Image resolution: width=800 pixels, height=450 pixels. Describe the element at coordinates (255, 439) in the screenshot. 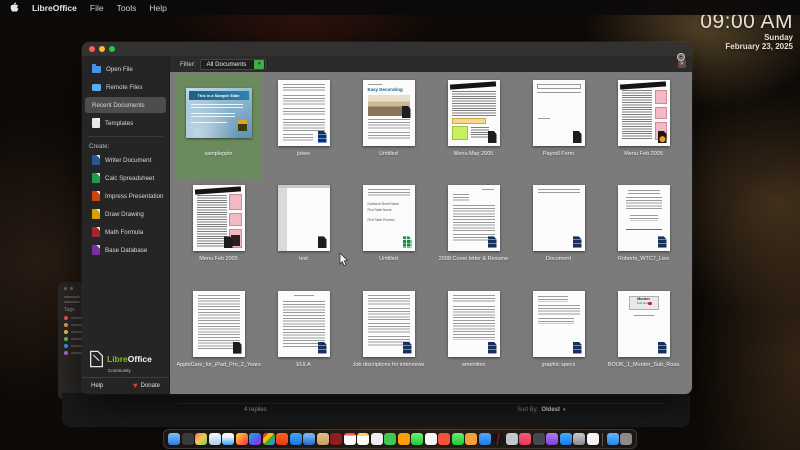

I see `firefox-developer-icon` at that location.